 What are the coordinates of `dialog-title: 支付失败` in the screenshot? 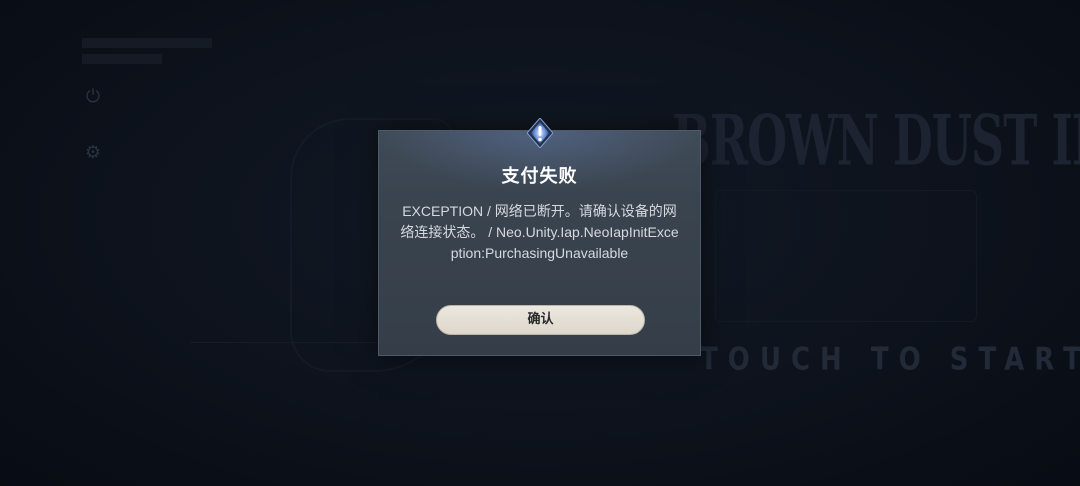 It's located at (539, 176).